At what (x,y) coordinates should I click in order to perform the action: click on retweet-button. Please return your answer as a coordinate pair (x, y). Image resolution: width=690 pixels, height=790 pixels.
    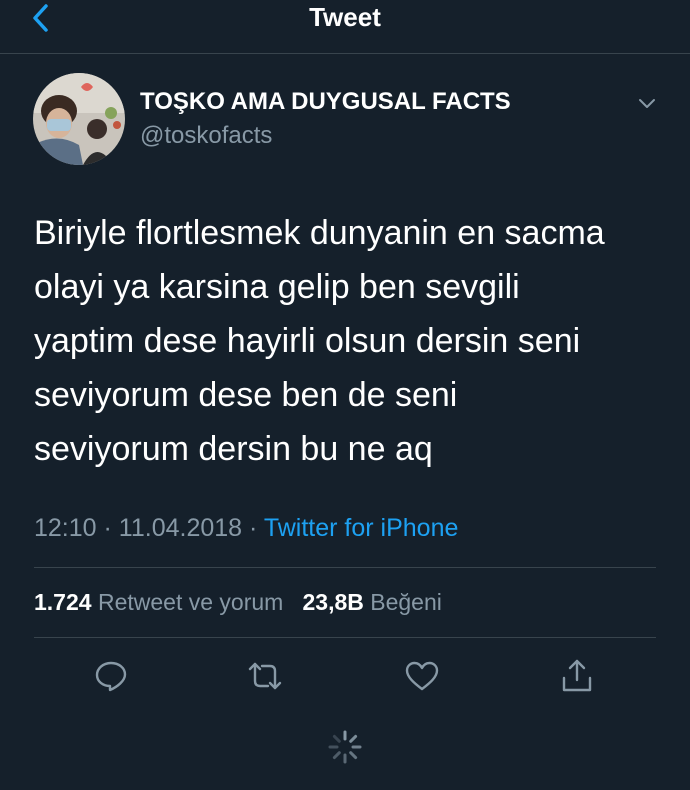
    Looking at the image, I should click on (265, 676).